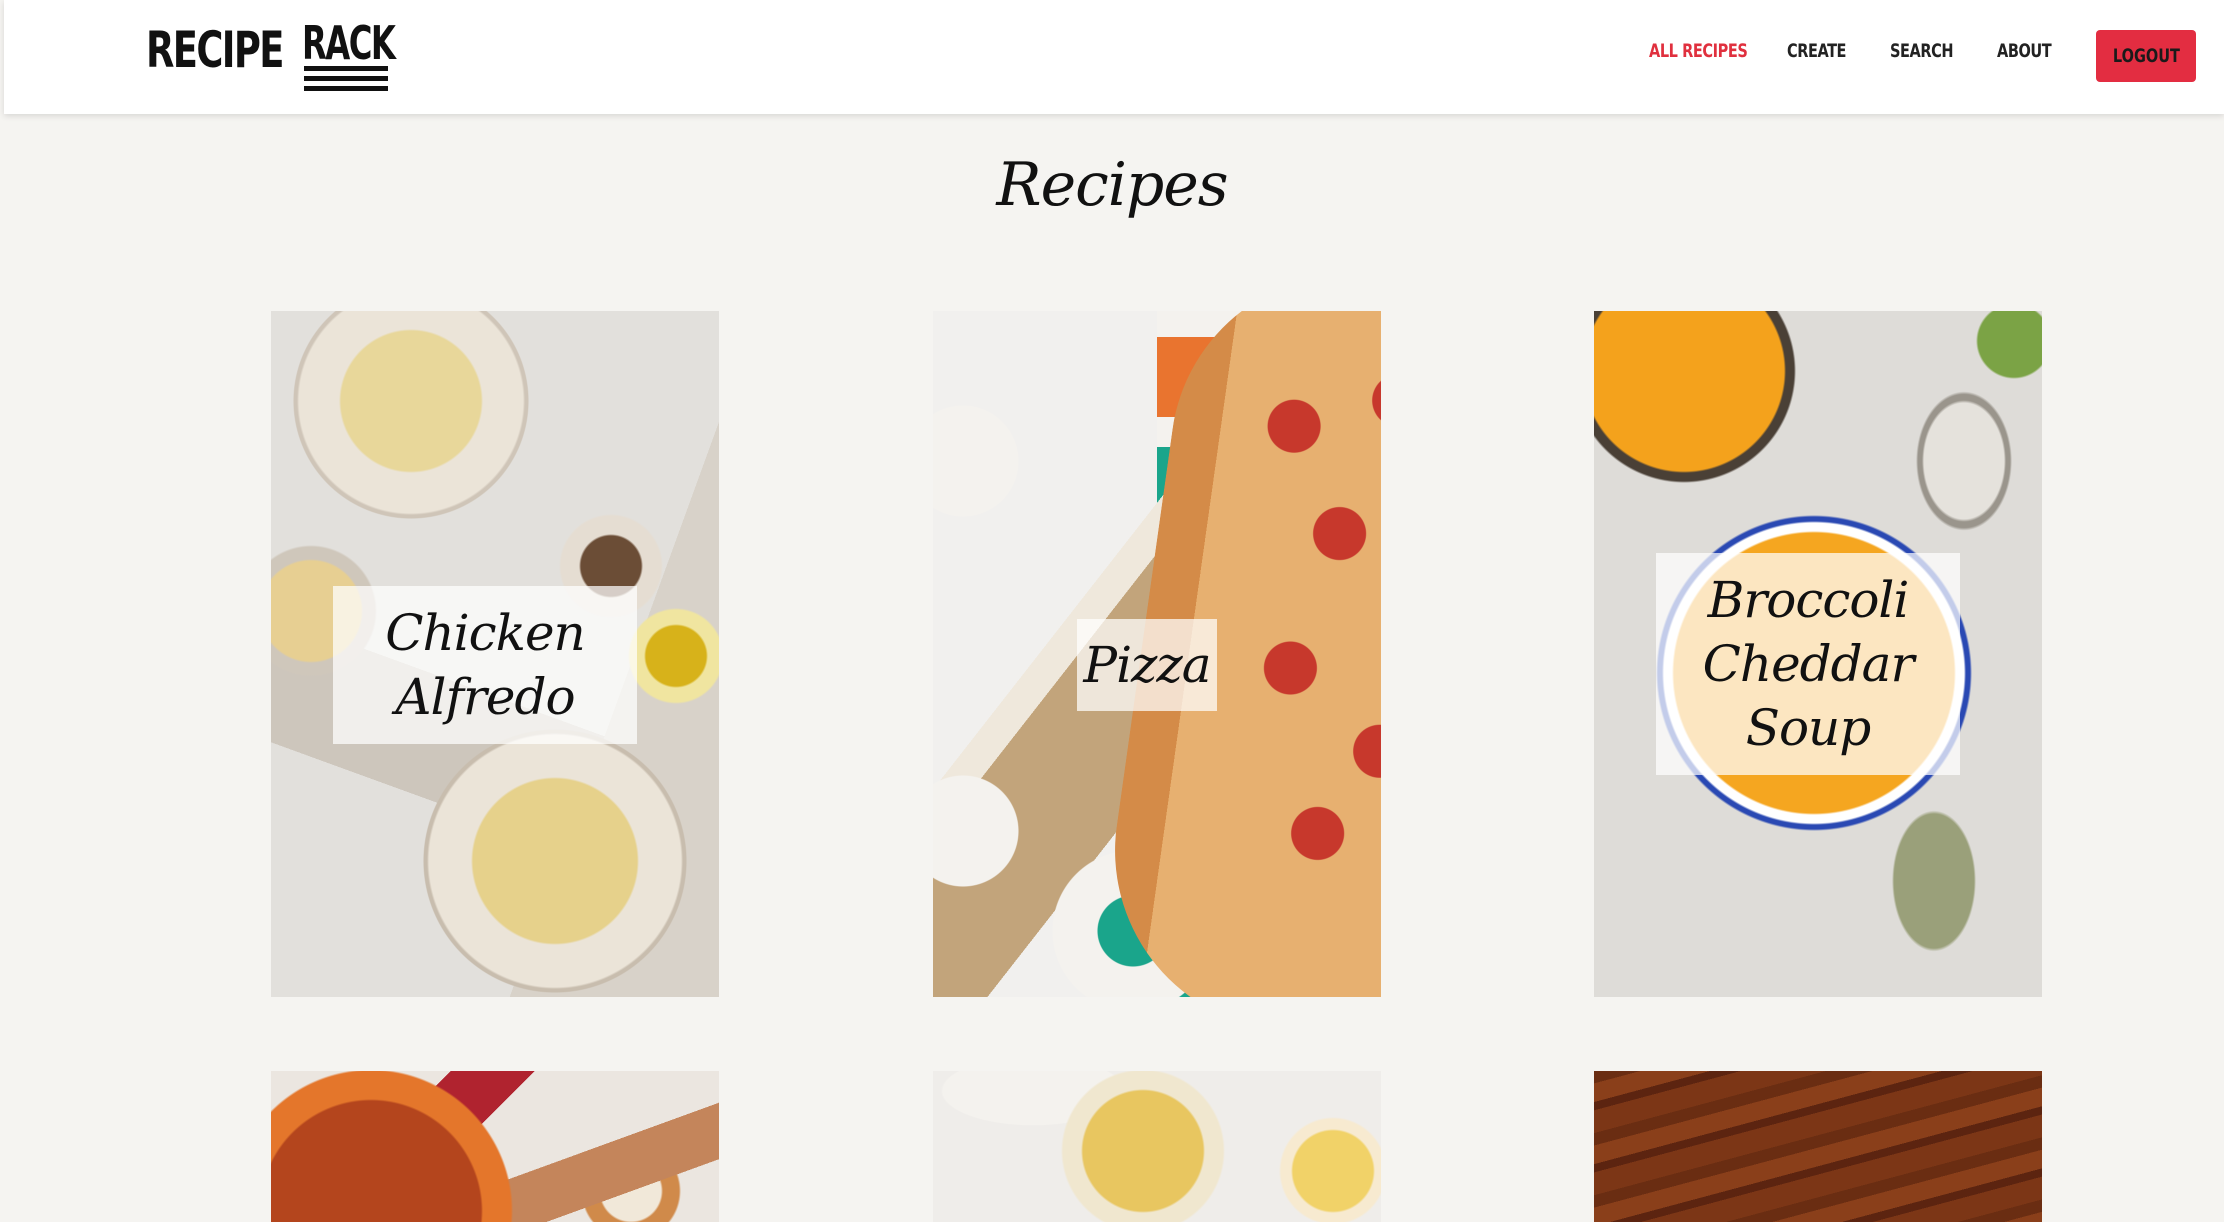  I want to click on recipe-card: Broccoli Cheddar Soup, so click(1818, 654).